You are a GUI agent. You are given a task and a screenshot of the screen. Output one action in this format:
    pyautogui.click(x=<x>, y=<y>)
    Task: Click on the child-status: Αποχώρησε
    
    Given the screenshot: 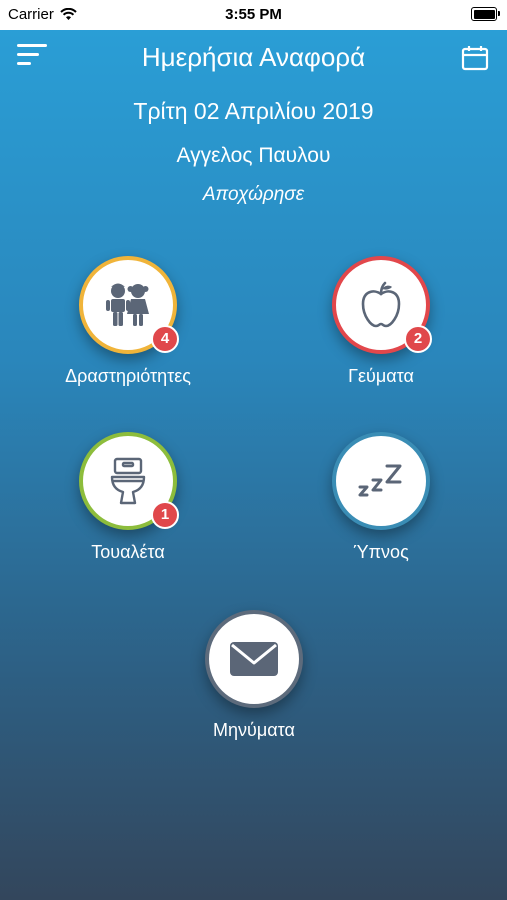 What is the action you would take?
    pyautogui.click(x=253, y=194)
    